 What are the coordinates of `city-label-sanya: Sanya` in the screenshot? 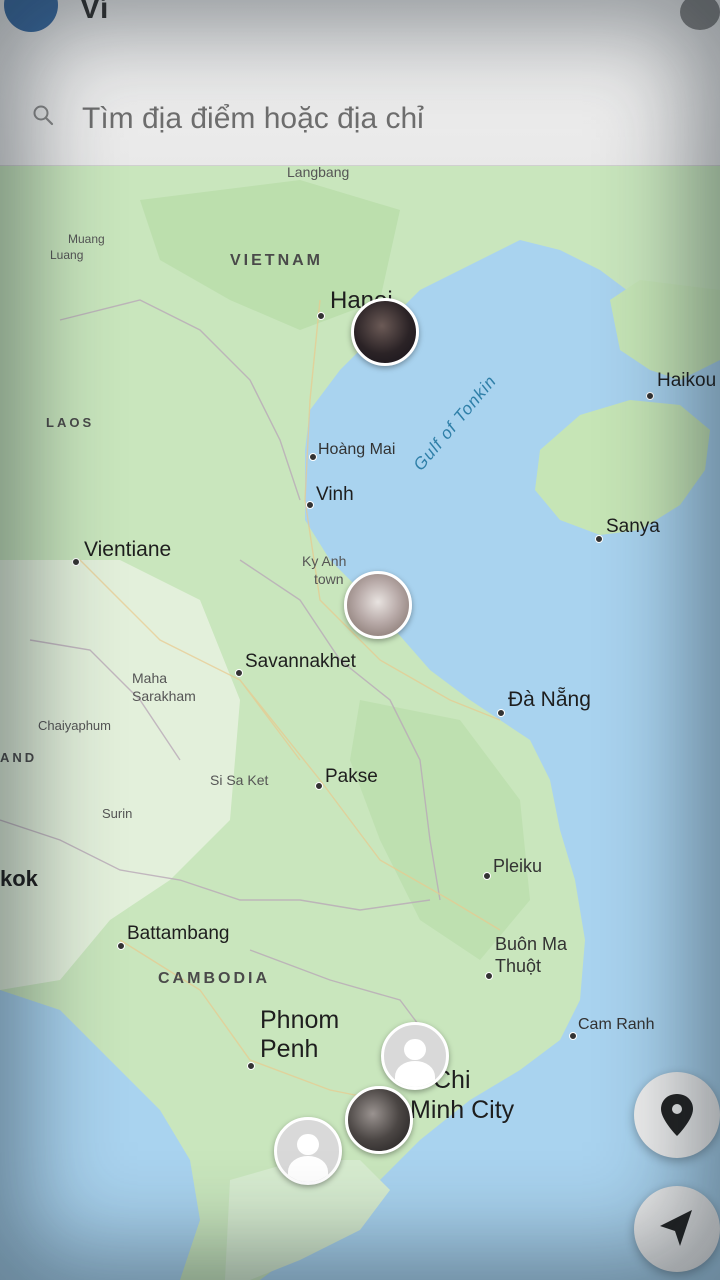 It's located at (633, 526).